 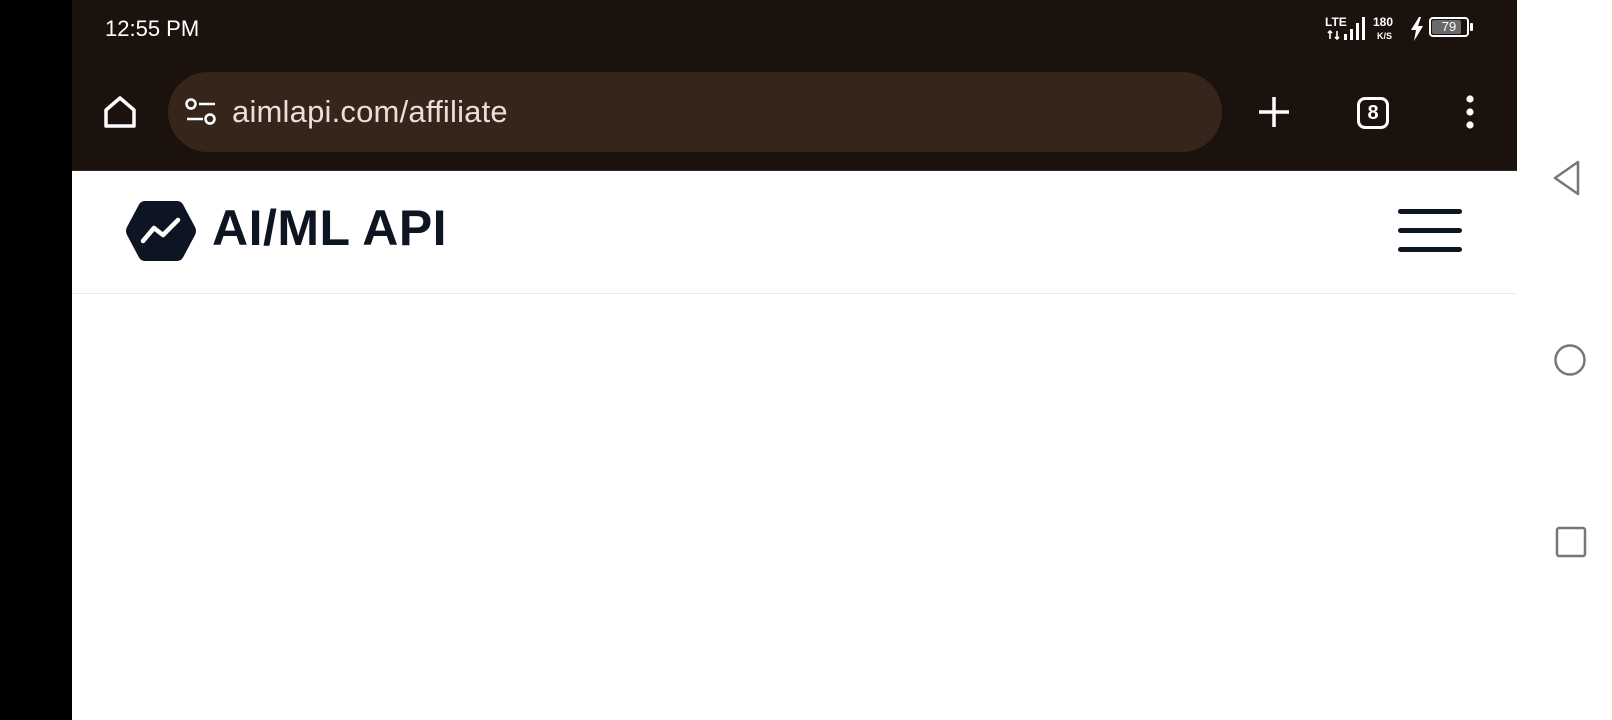 What do you see at coordinates (1567, 180) in the screenshot?
I see `back-icon` at bounding box center [1567, 180].